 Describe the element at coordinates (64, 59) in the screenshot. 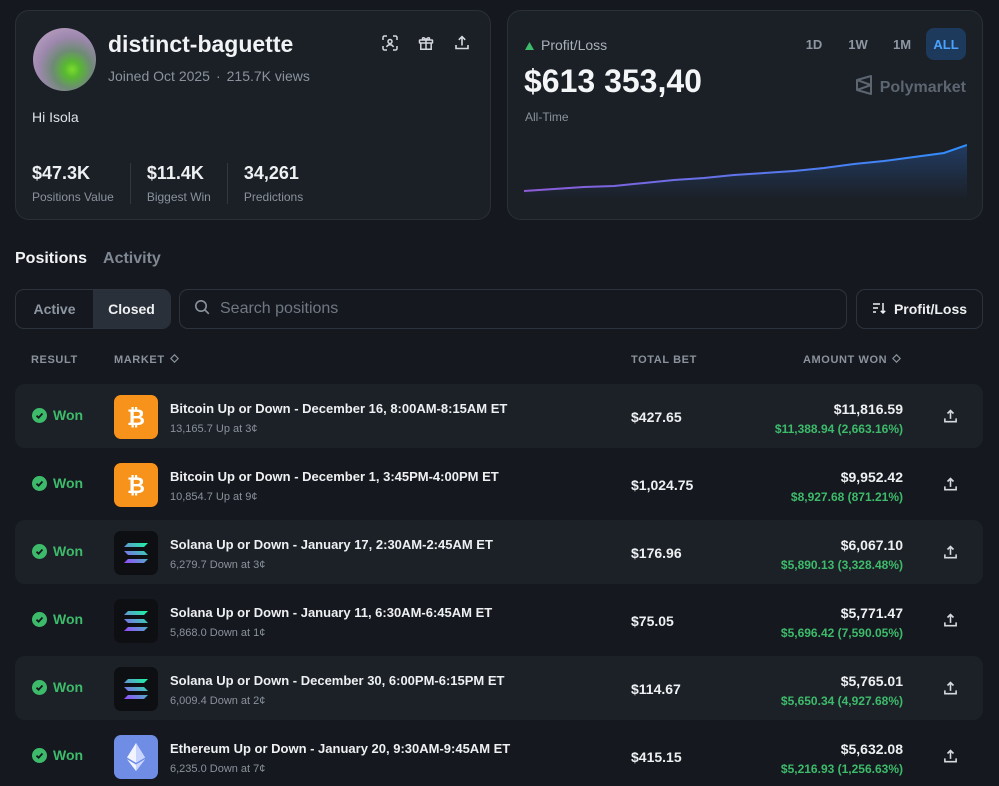

I see `avatar` at that location.